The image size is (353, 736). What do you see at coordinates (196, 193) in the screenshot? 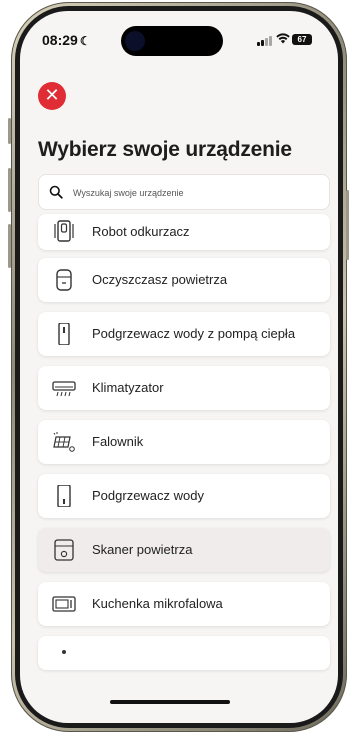
I see `search-input` at bounding box center [196, 193].